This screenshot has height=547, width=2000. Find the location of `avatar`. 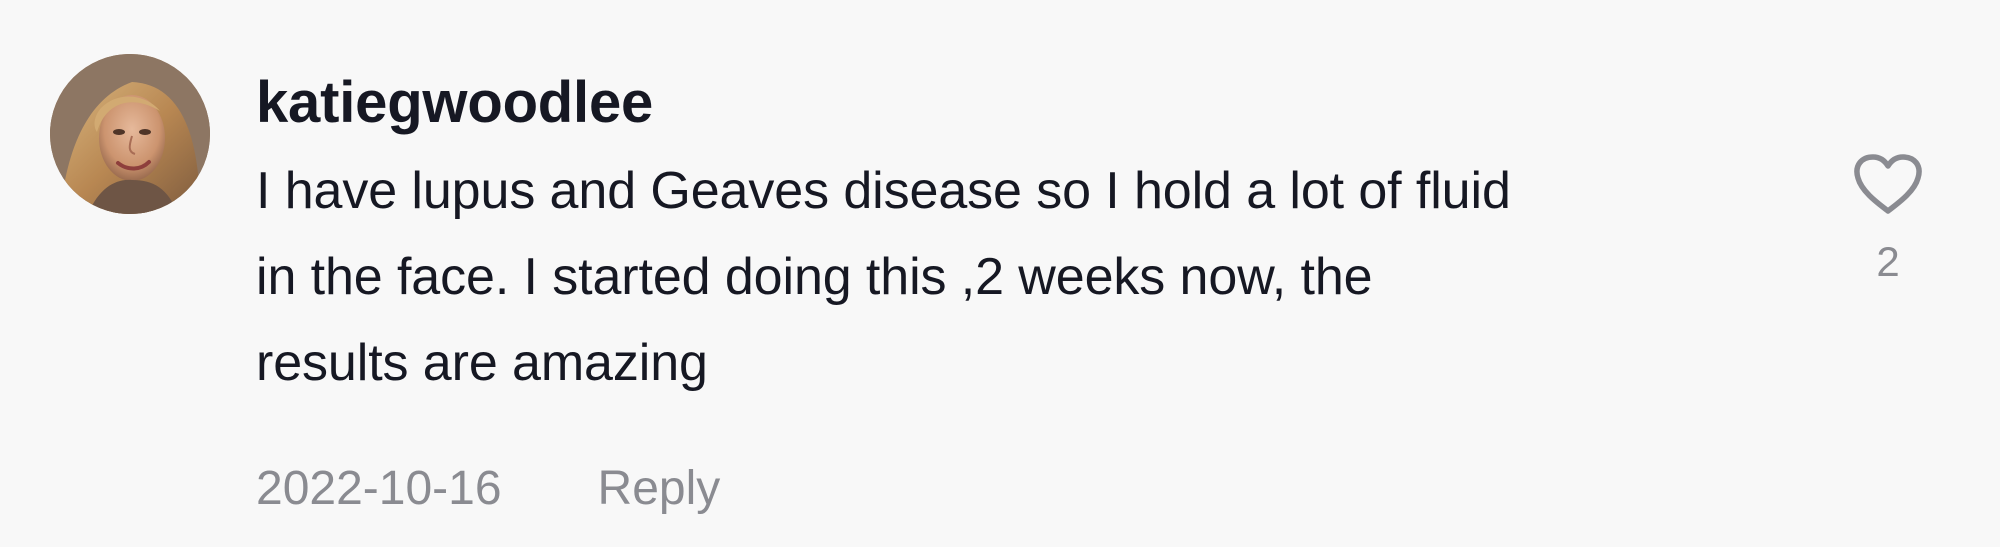

avatar is located at coordinates (130, 134).